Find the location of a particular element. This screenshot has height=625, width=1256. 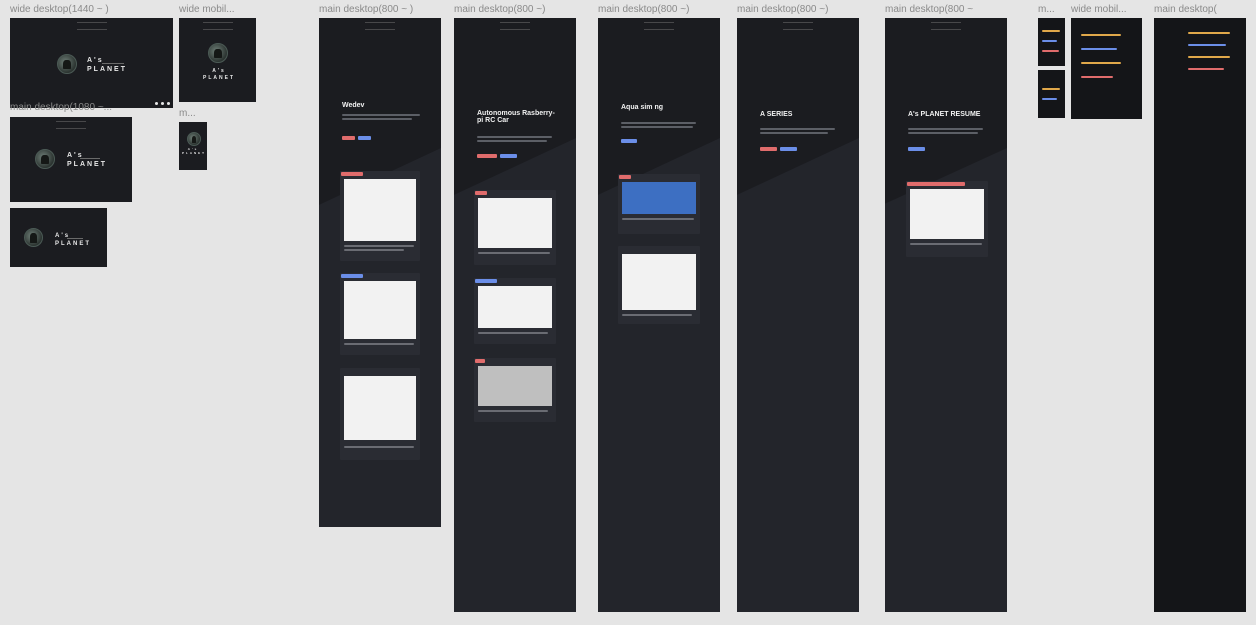

frame-aqua: Aqua sim ng is located at coordinates (659, 315).